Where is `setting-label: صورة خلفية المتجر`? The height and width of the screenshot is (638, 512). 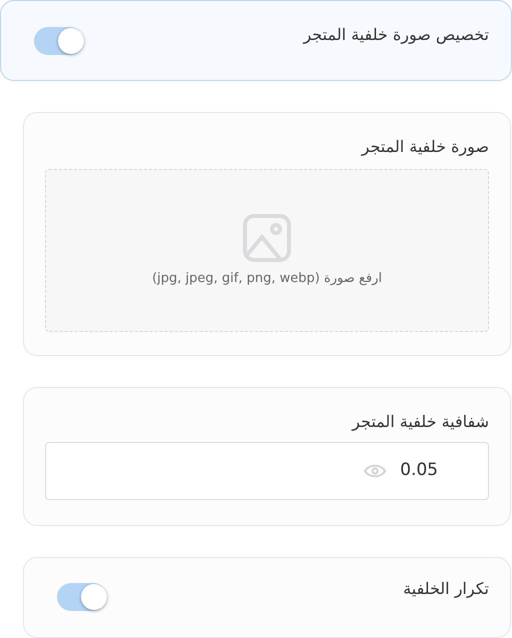 setting-label: صورة خلفية المتجر is located at coordinates (424, 147).